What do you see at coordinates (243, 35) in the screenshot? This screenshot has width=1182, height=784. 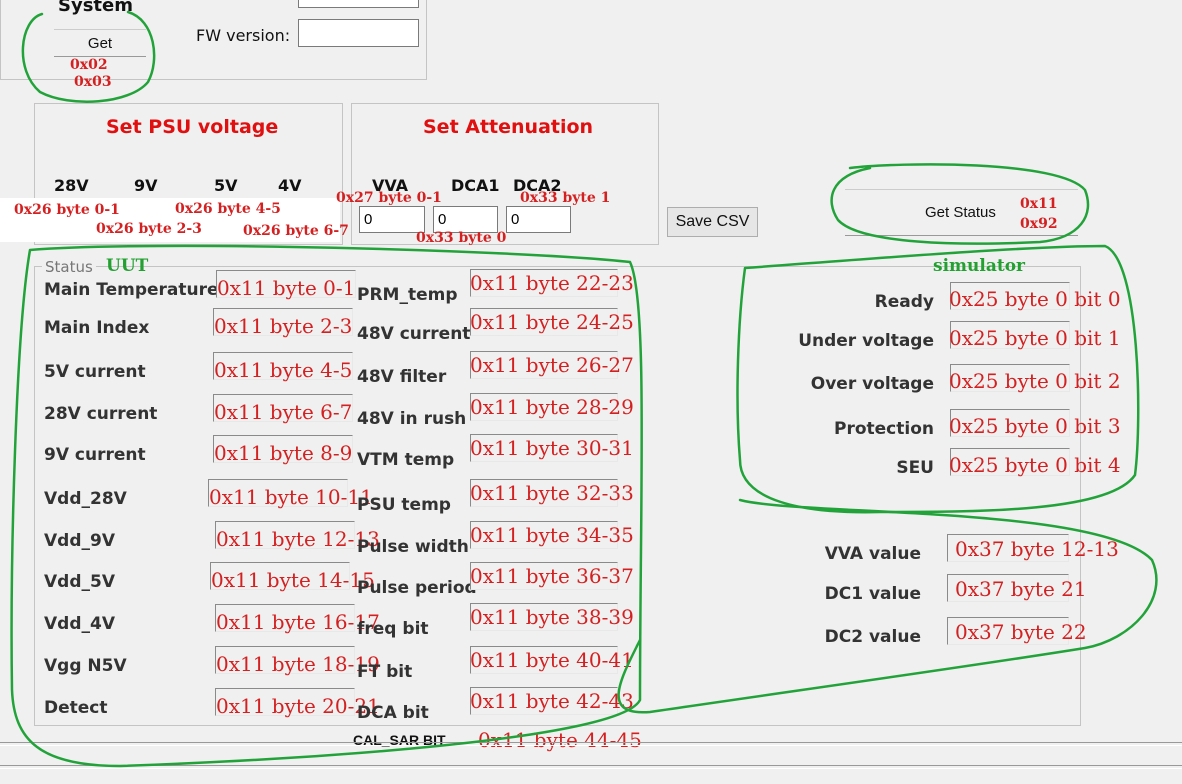 I see `fw-version-label: FW version:` at bounding box center [243, 35].